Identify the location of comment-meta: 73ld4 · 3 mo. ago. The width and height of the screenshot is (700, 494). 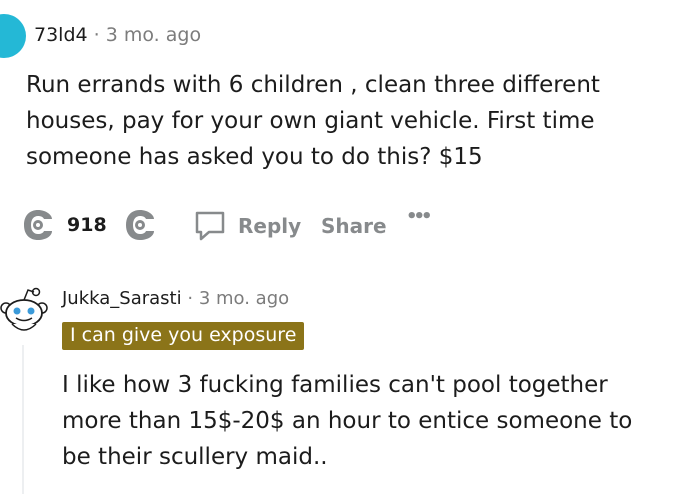
(117, 35).